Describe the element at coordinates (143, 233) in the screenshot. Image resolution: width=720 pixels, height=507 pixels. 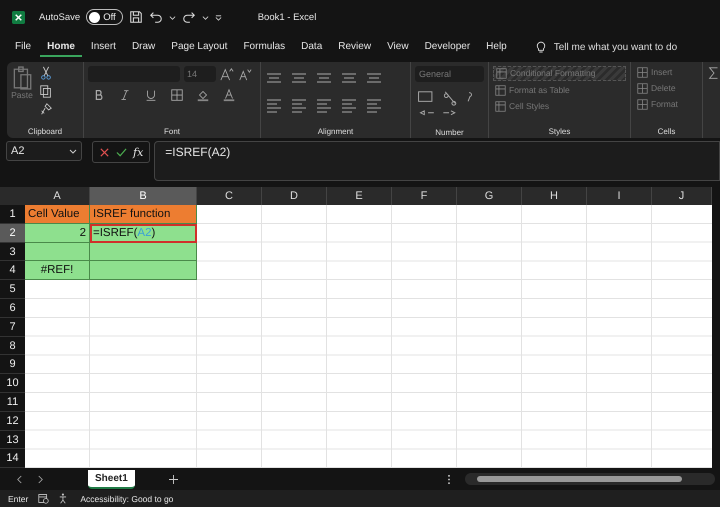
I see `table-cell: =ISREF(A2)` at that location.